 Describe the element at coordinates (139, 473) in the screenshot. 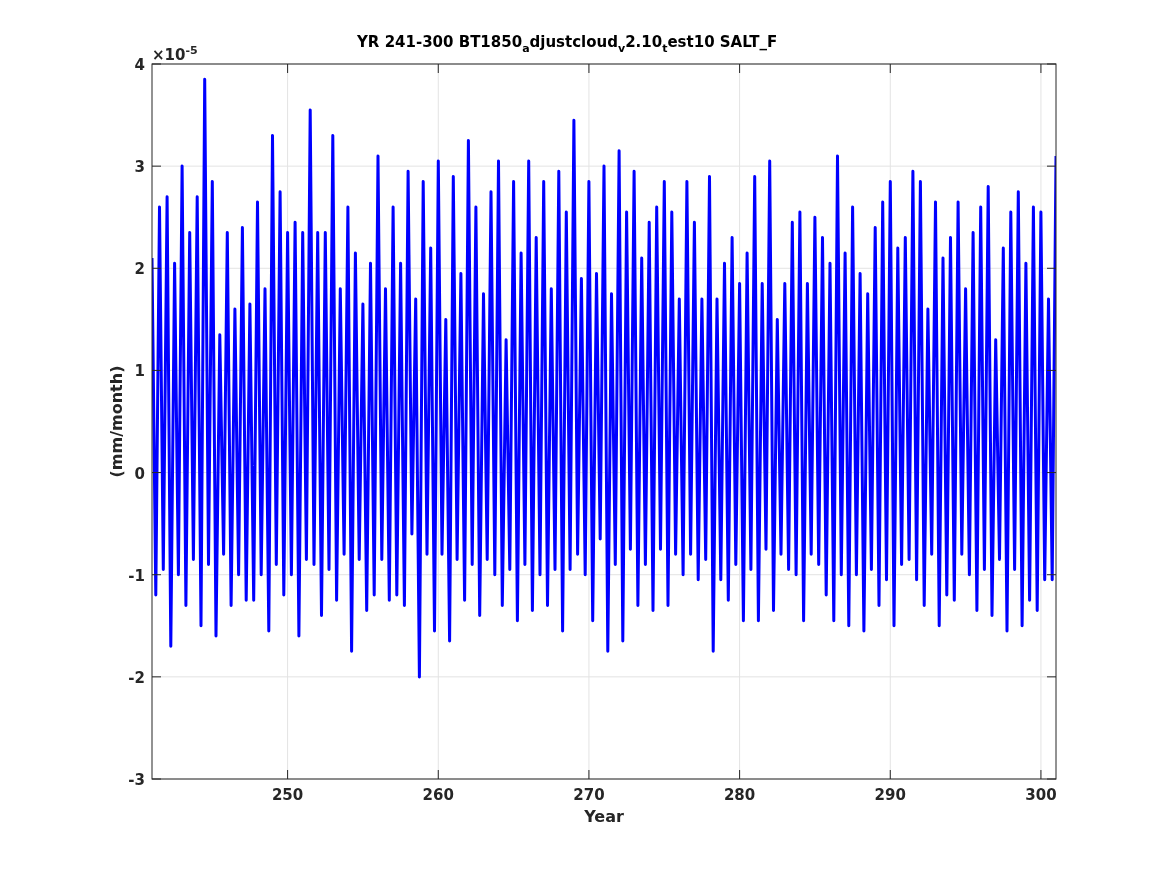

I see `y-tick-label: 0` at that location.